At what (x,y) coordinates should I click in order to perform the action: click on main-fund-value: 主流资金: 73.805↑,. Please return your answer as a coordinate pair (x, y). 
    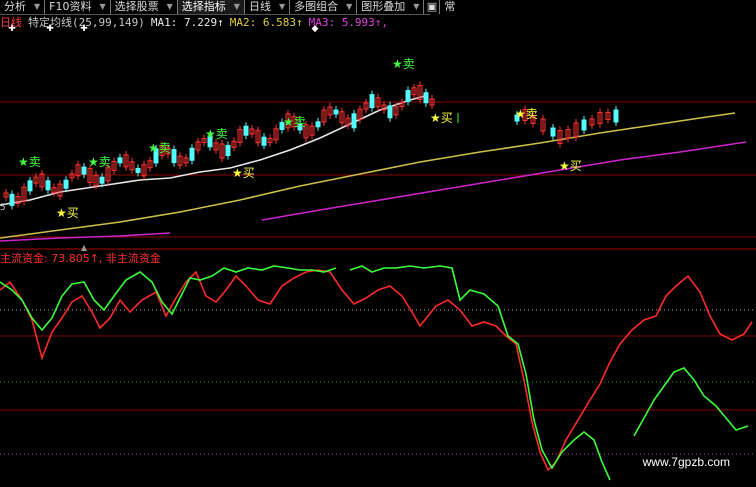
    Looking at the image, I should click on (51, 258).